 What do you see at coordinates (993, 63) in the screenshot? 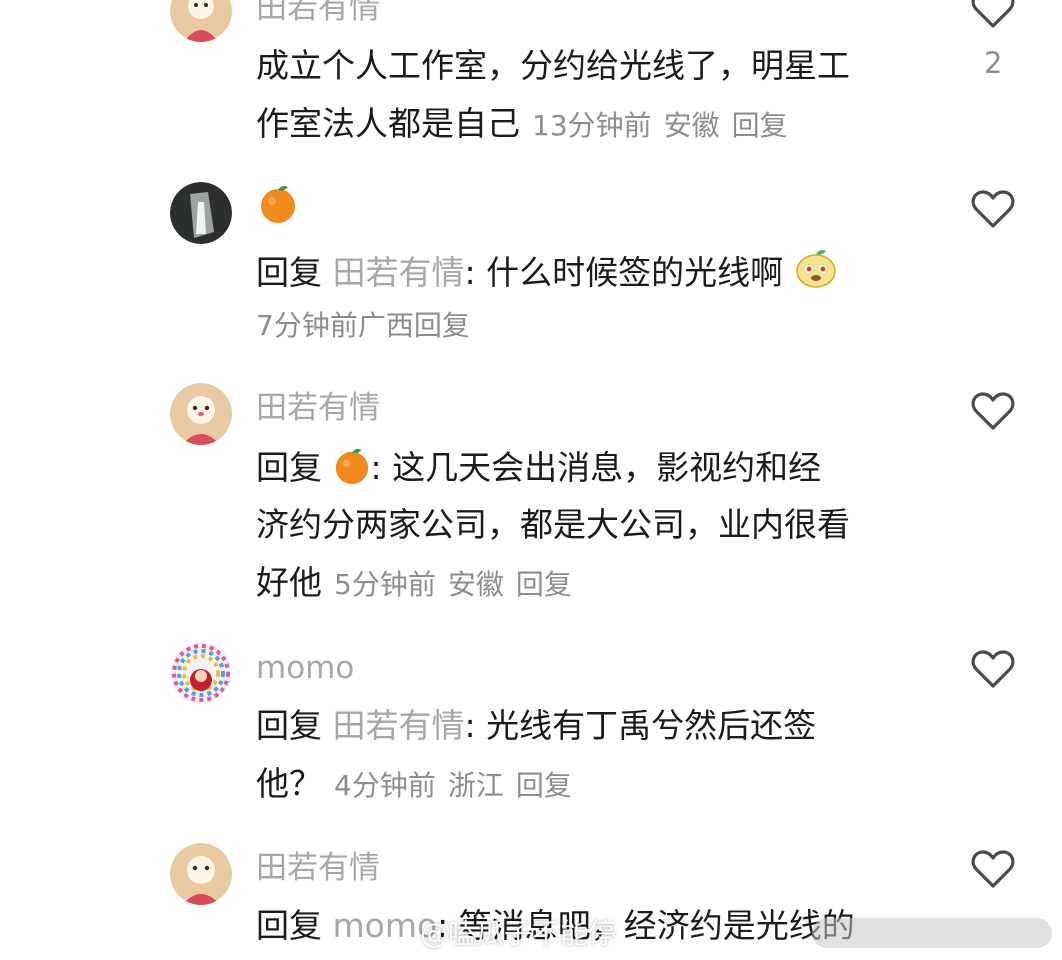
I see `like-count: 2` at bounding box center [993, 63].